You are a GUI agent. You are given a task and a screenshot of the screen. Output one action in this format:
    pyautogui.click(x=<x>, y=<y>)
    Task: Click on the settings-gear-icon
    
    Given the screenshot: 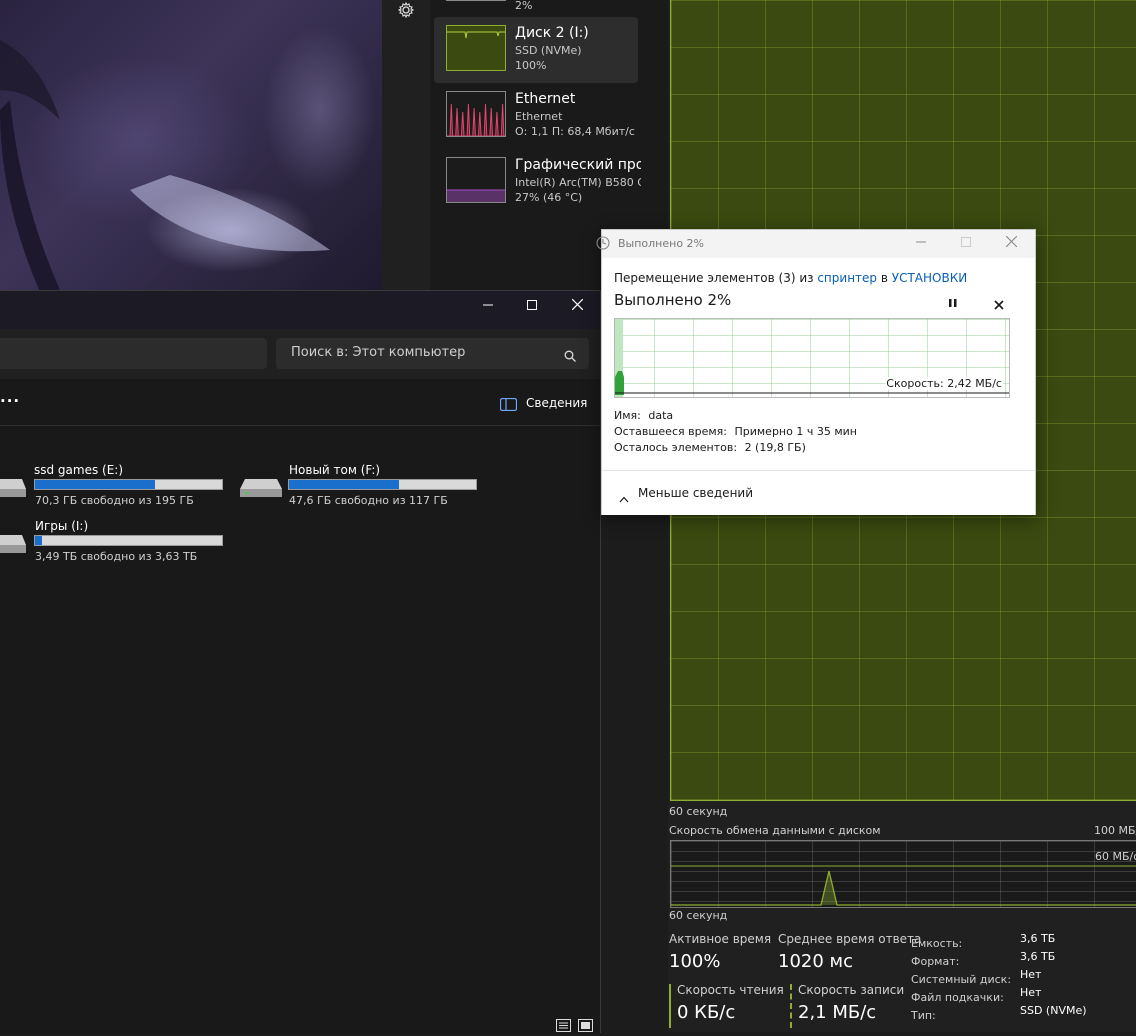 What is the action you would take?
    pyautogui.click(x=406, y=11)
    